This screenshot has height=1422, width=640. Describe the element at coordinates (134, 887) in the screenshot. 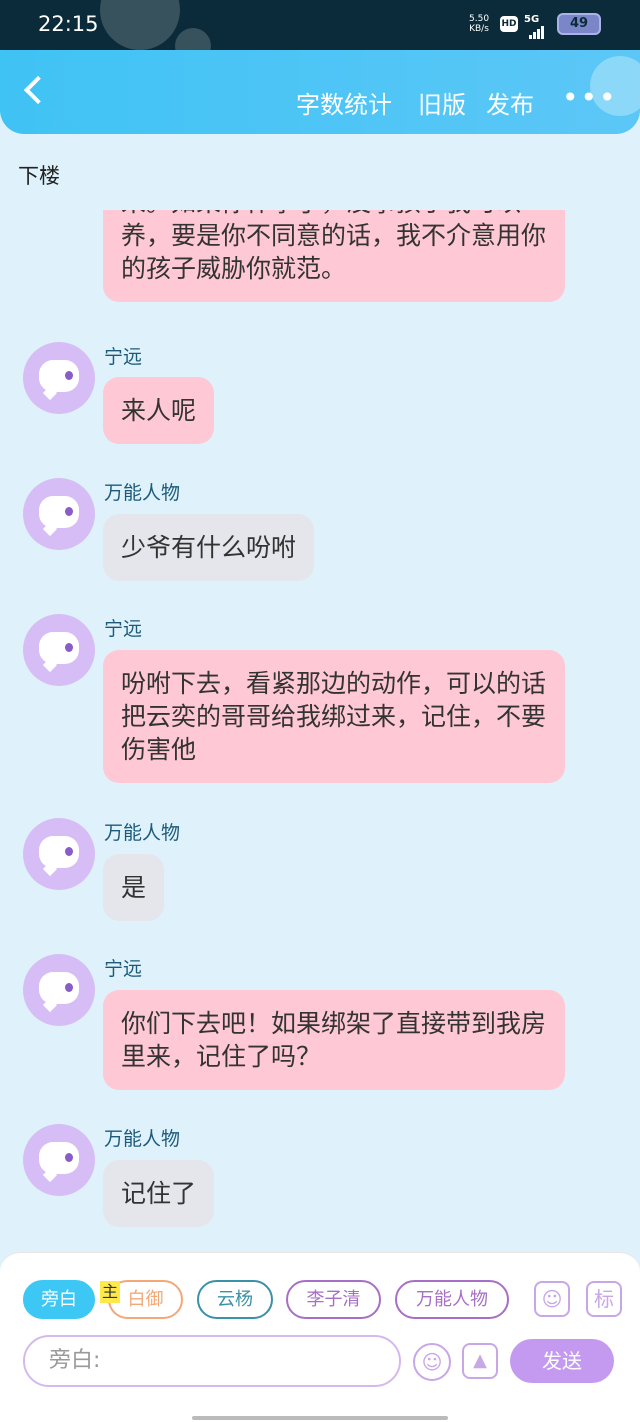

I see `message-bubble: 是` at that location.